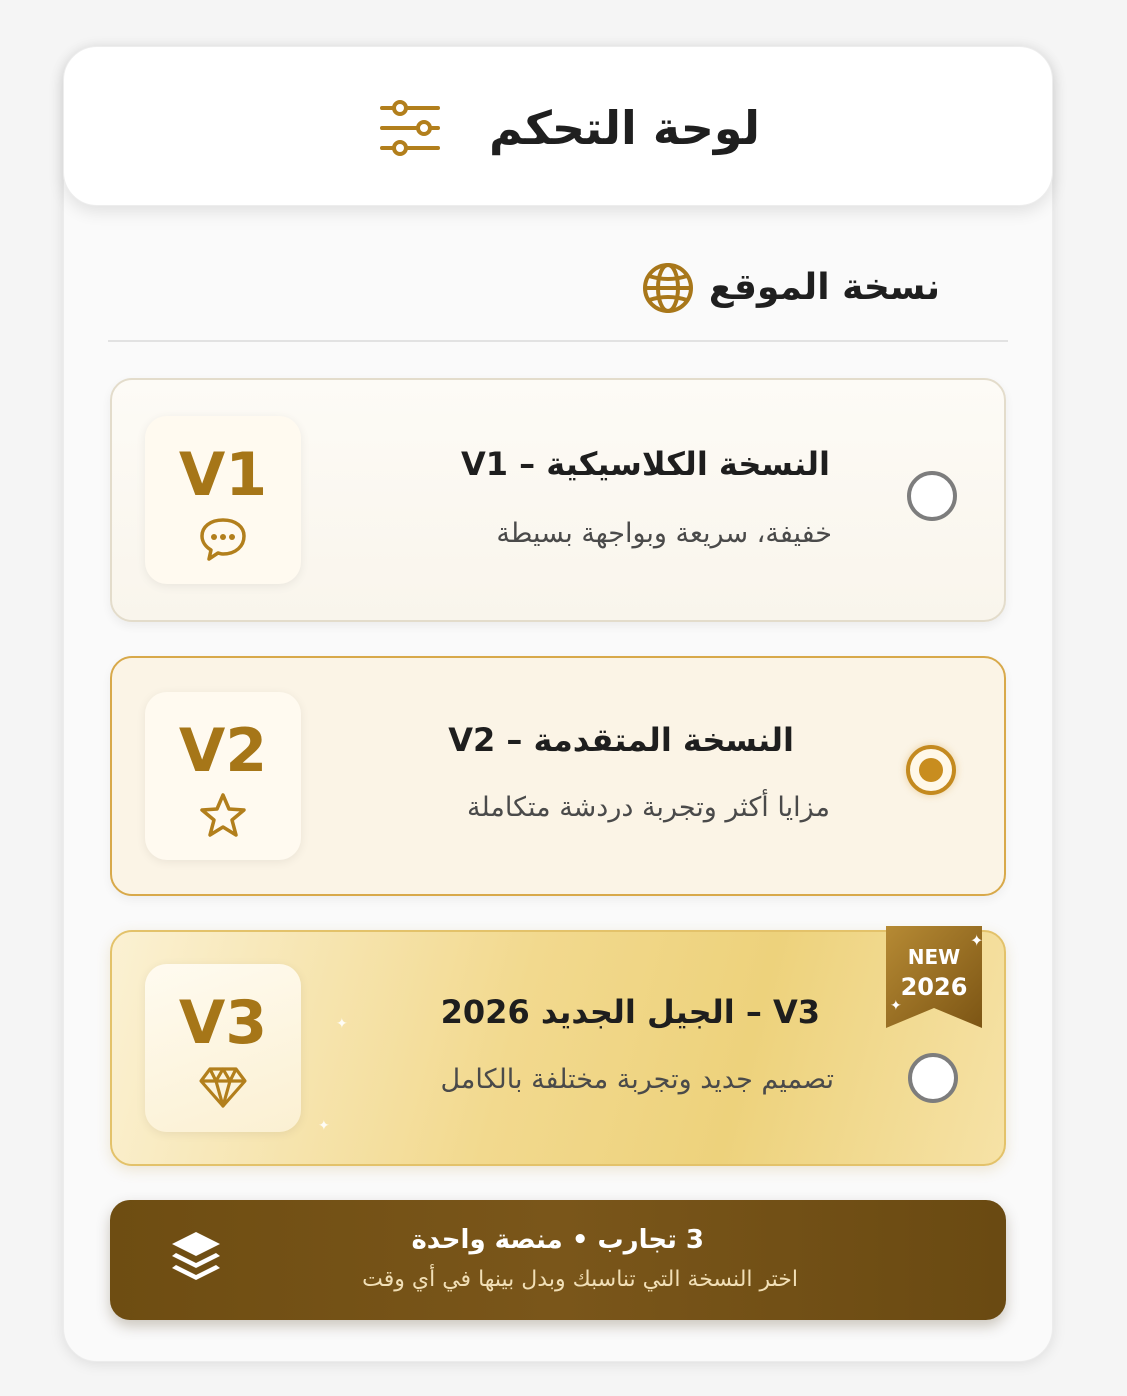 This screenshot has width=1127, height=1396. I want to click on option-title: V3 – الجيل الجديد 2026, so click(630, 1012).